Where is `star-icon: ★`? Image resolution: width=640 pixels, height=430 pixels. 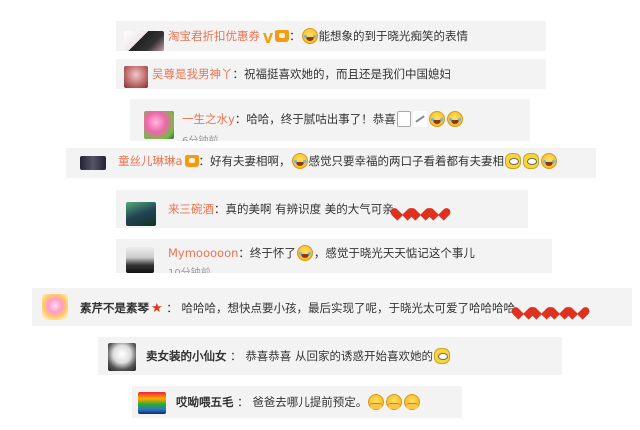
star-icon: ★ is located at coordinates (157, 308).